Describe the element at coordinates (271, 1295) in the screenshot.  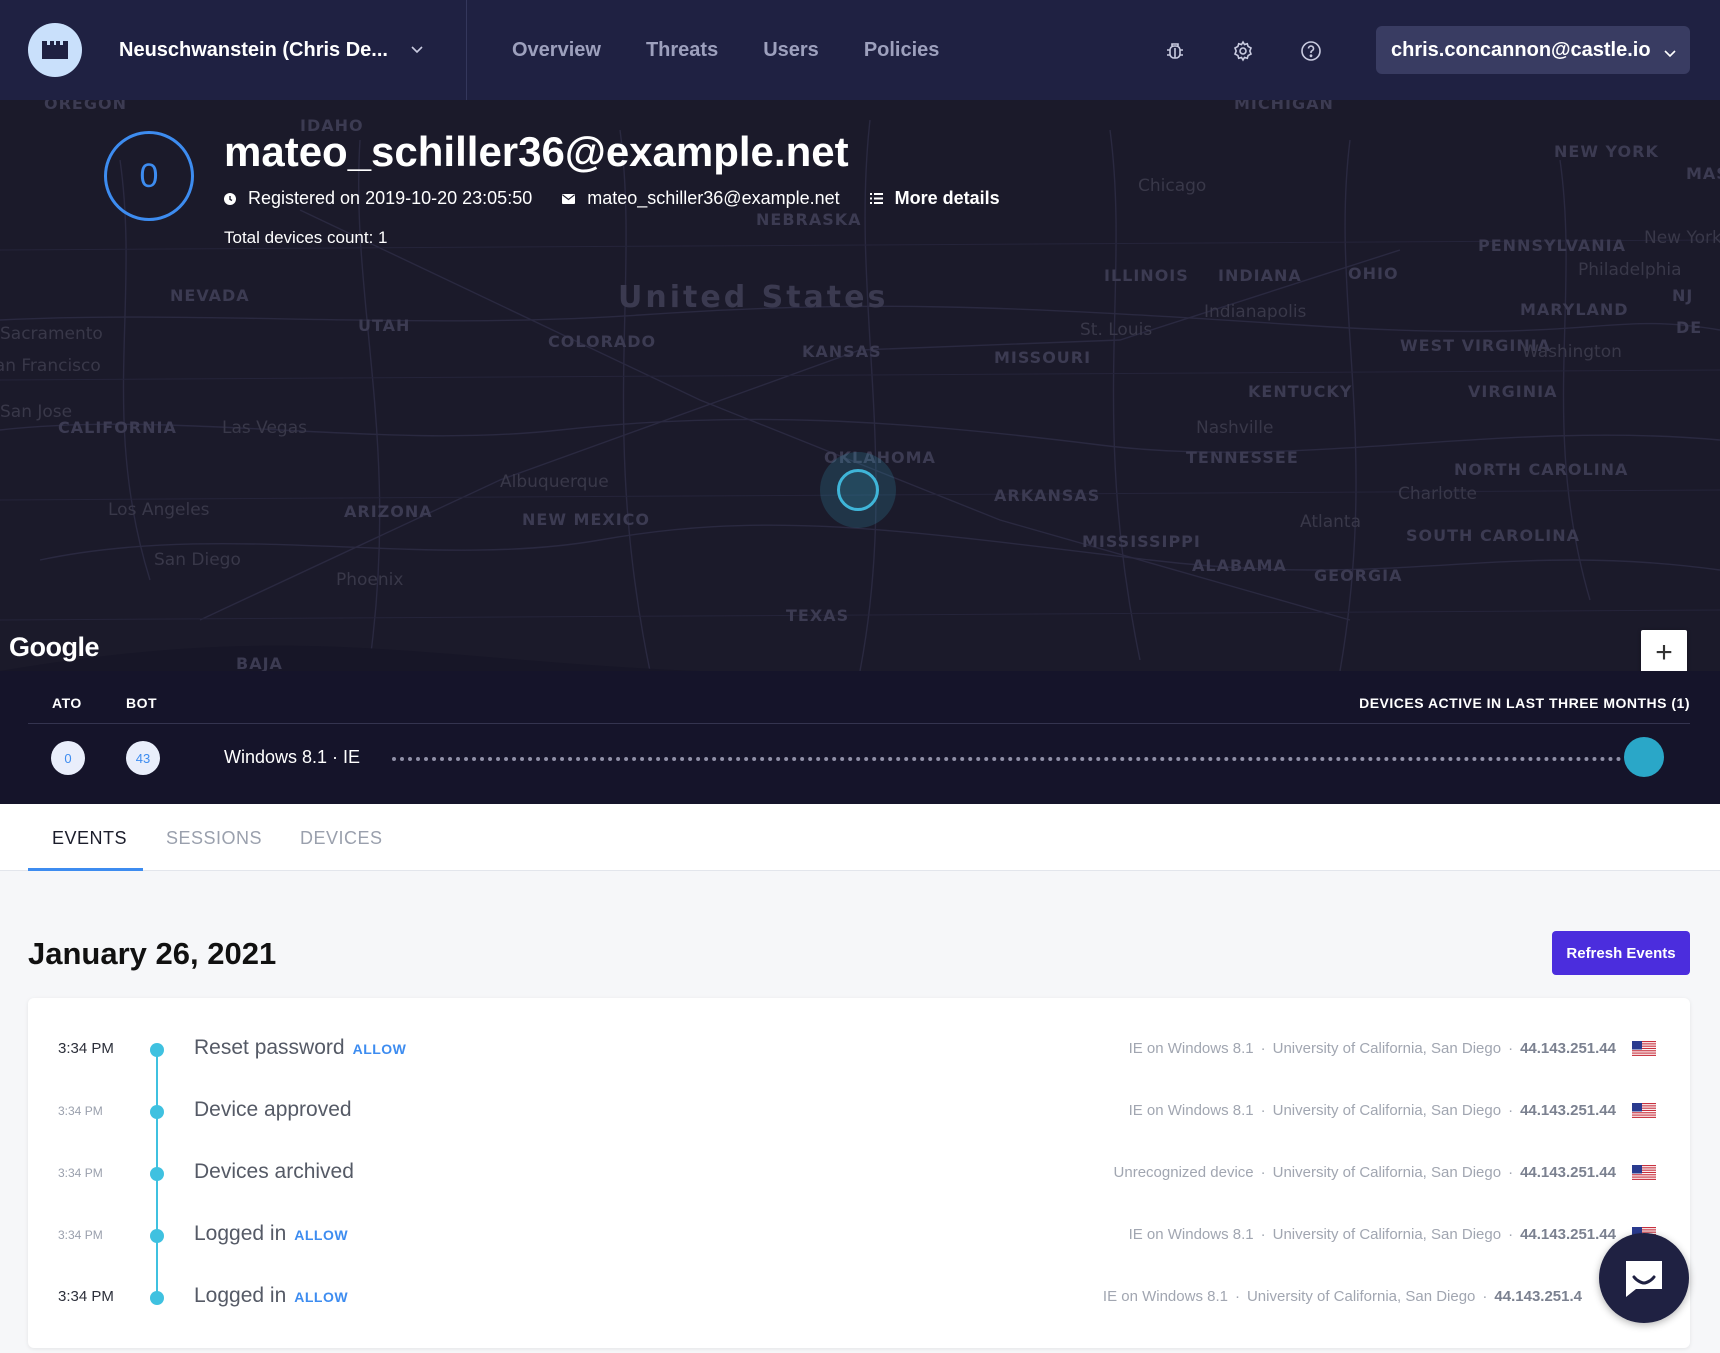
I see `event-title: Logged in ALLOW` at that location.